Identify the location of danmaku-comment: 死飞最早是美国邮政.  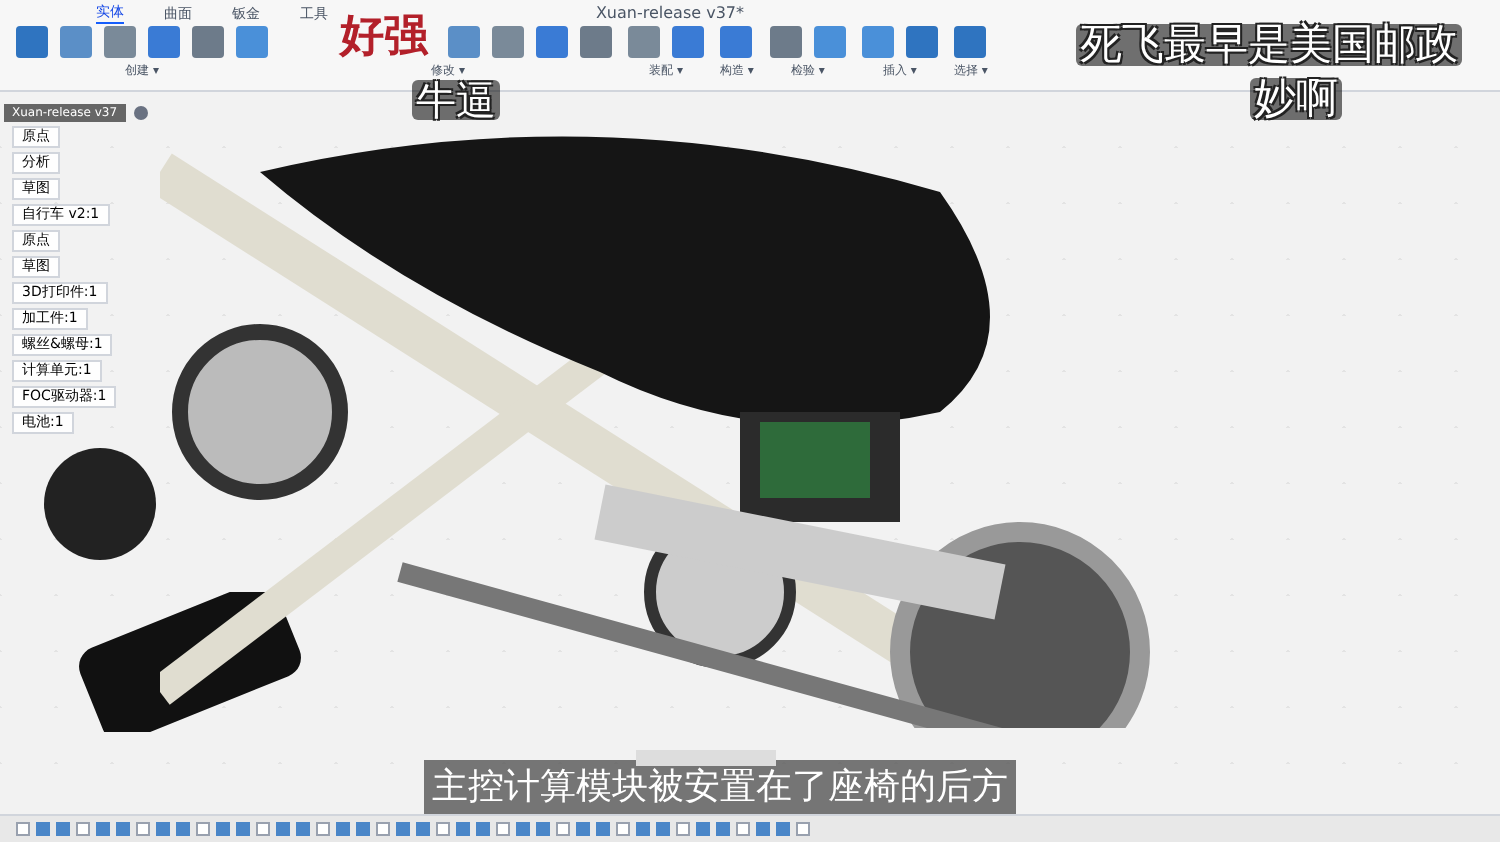
(1269, 45).